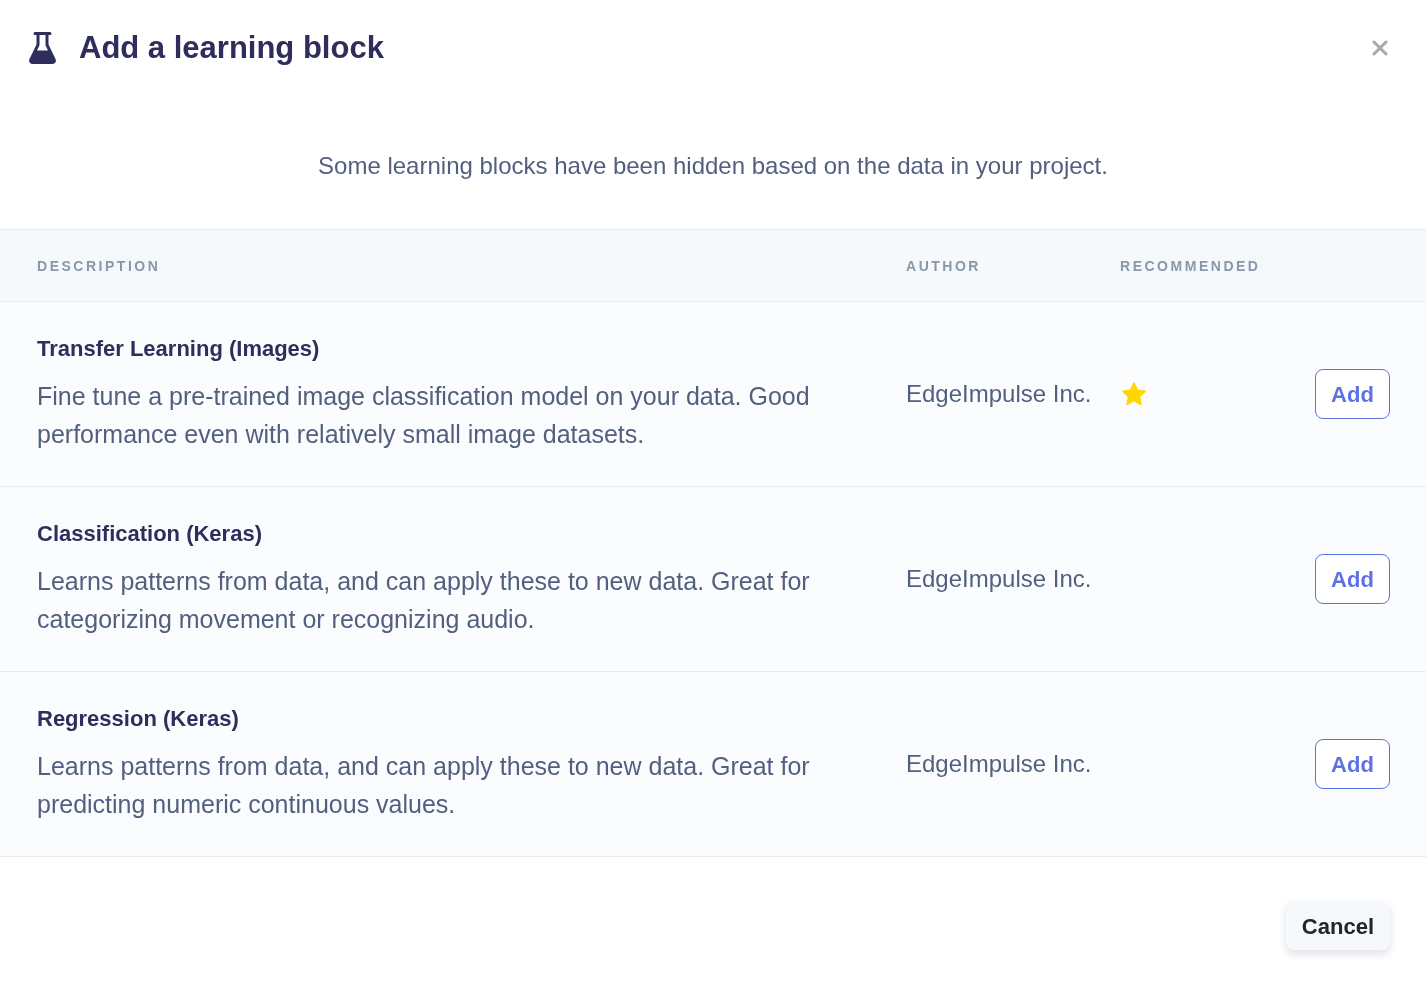 The image size is (1426, 988). I want to click on column-header: RECOMMENDED, so click(1190, 265).